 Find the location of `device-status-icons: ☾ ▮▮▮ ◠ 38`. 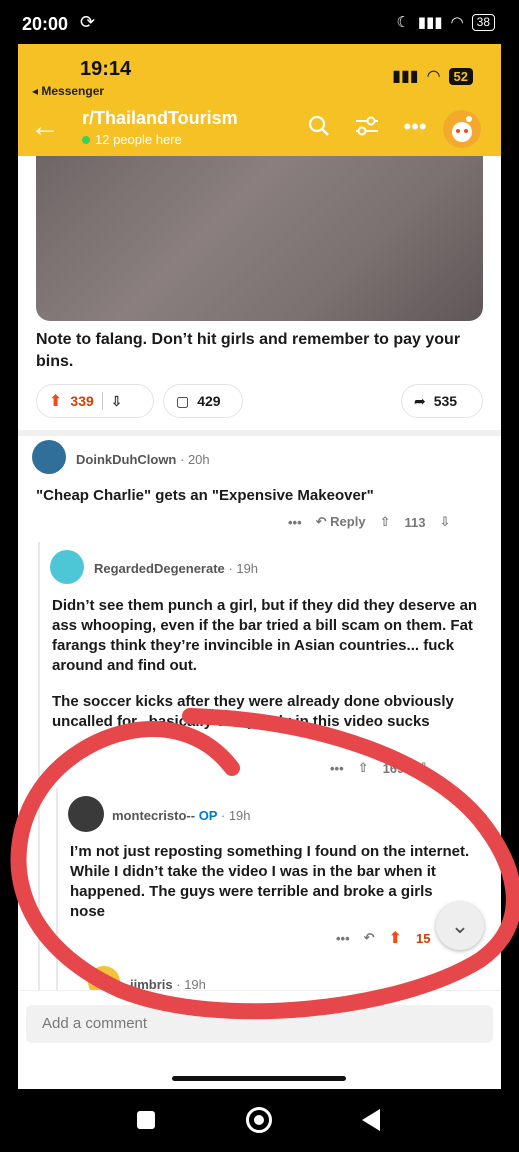

device-status-icons: ☾ ▮▮▮ ◠ 38 is located at coordinates (445, 22).